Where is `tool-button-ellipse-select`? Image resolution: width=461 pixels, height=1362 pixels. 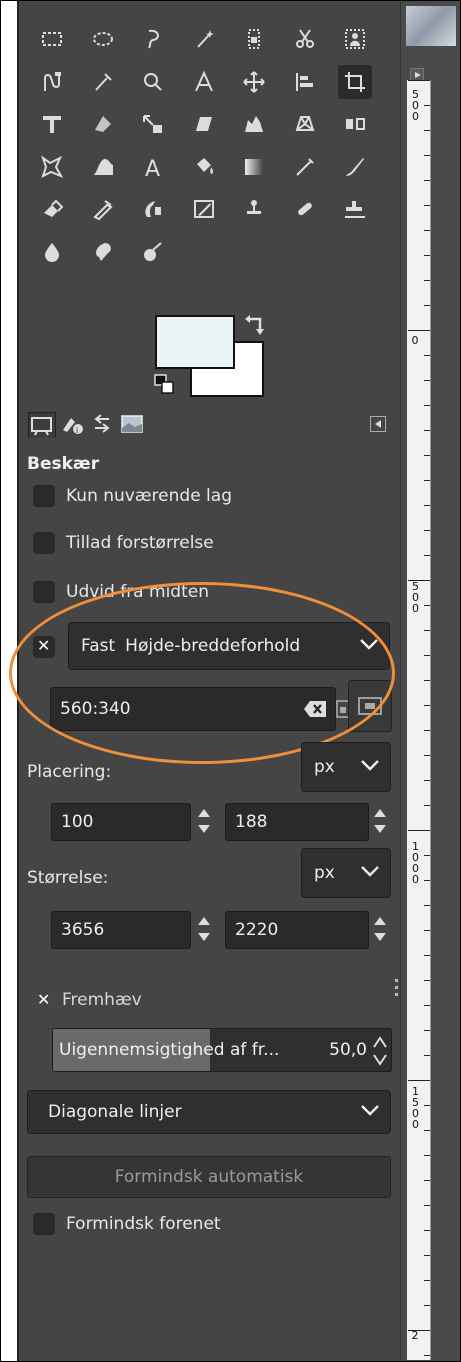
tool-button-ellipse-select is located at coordinates (103, 39).